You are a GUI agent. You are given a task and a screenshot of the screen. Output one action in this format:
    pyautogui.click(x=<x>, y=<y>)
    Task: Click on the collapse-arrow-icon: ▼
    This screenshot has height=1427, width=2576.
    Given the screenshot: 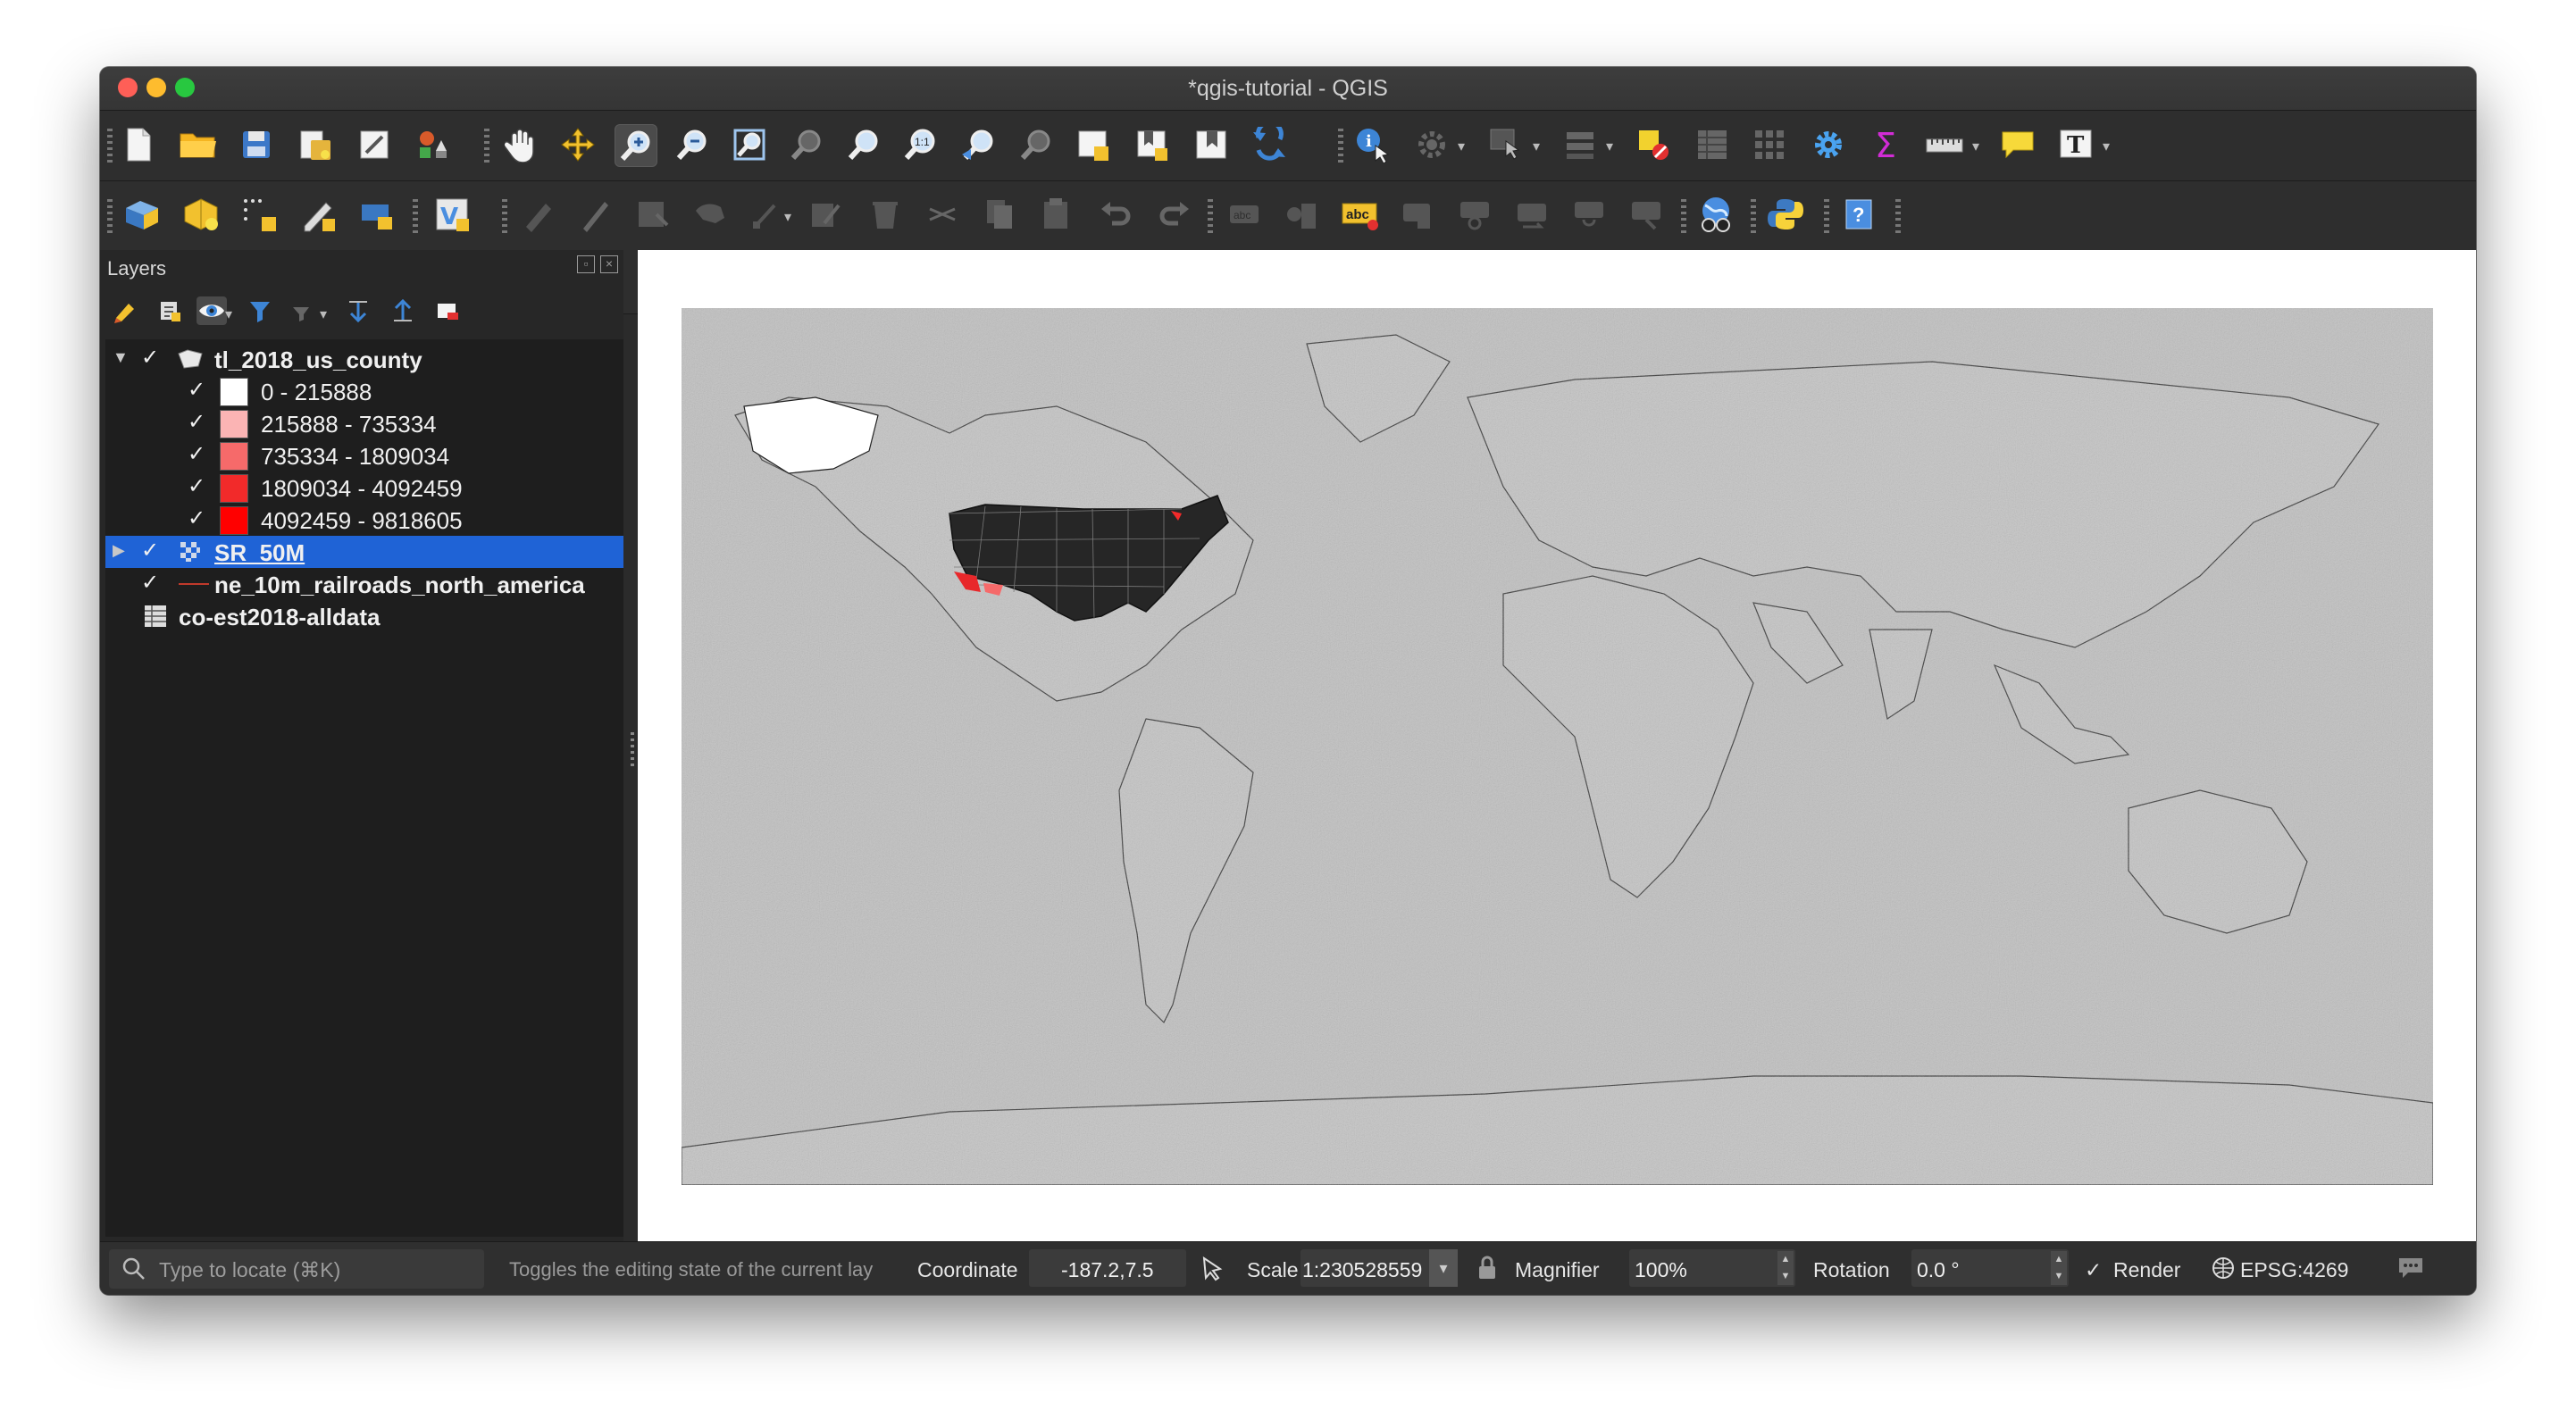 What is the action you would take?
    pyautogui.click(x=121, y=357)
    